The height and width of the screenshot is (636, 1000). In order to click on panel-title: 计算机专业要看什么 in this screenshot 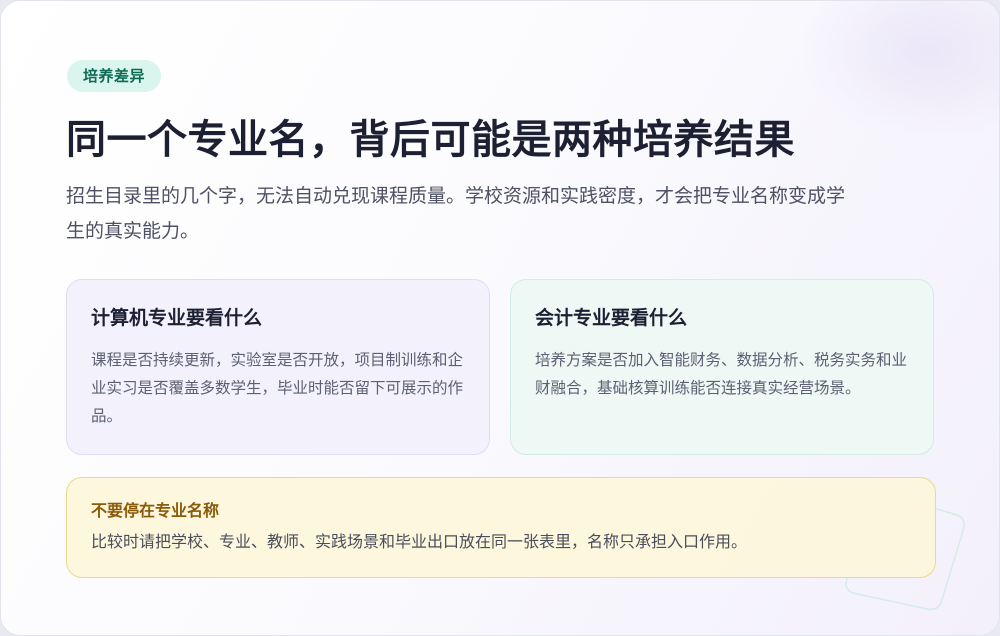, I will do `click(177, 318)`.